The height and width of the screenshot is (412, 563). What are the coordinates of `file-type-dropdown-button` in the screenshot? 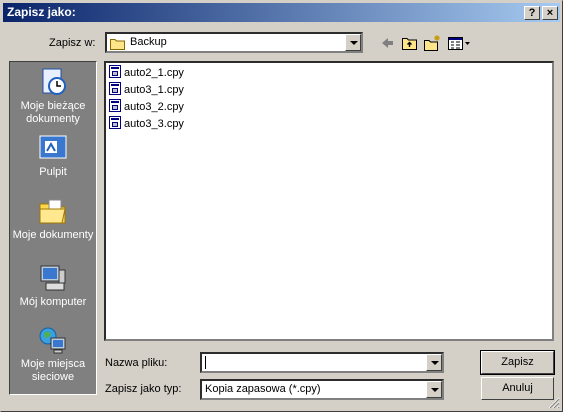 It's located at (434, 389).